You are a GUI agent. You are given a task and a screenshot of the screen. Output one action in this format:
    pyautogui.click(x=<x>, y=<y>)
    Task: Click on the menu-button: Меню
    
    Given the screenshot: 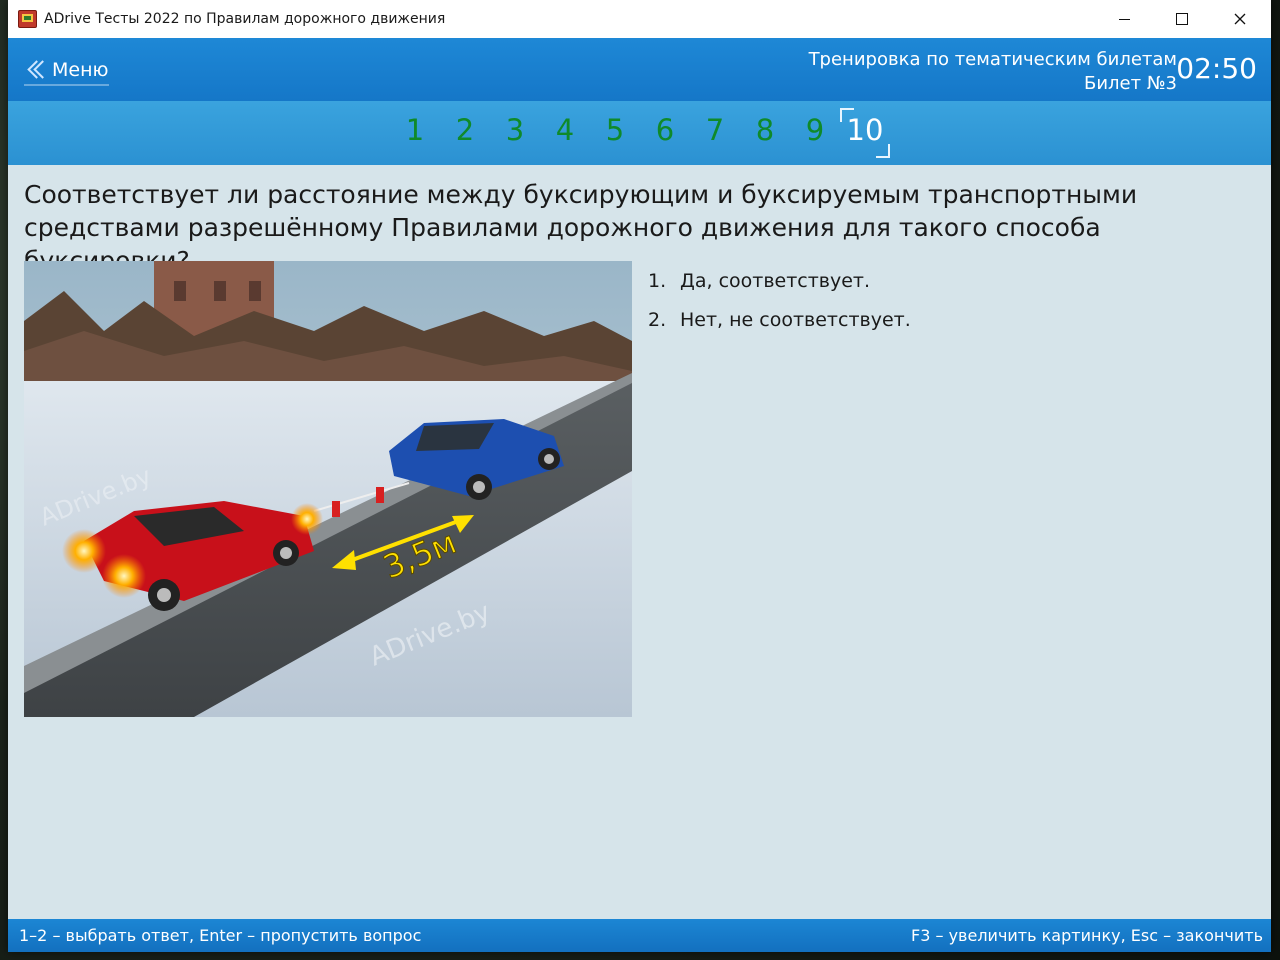 What is the action you would take?
    pyautogui.click(x=66, y=71)
    